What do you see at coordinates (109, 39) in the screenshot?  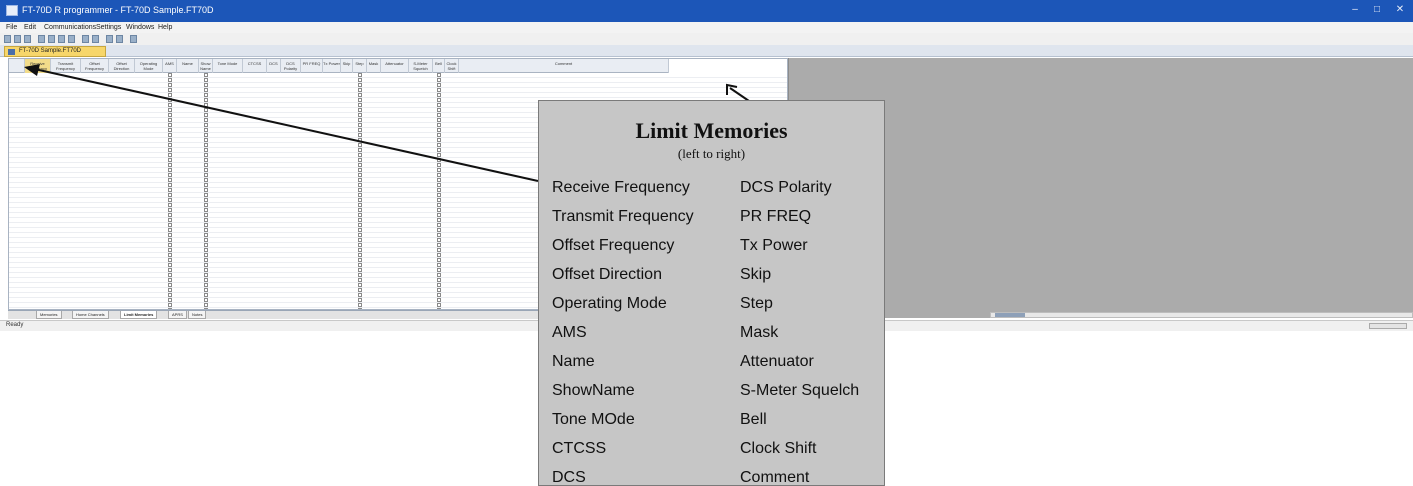 I see `find-icon` at bounding box center [109, 39].